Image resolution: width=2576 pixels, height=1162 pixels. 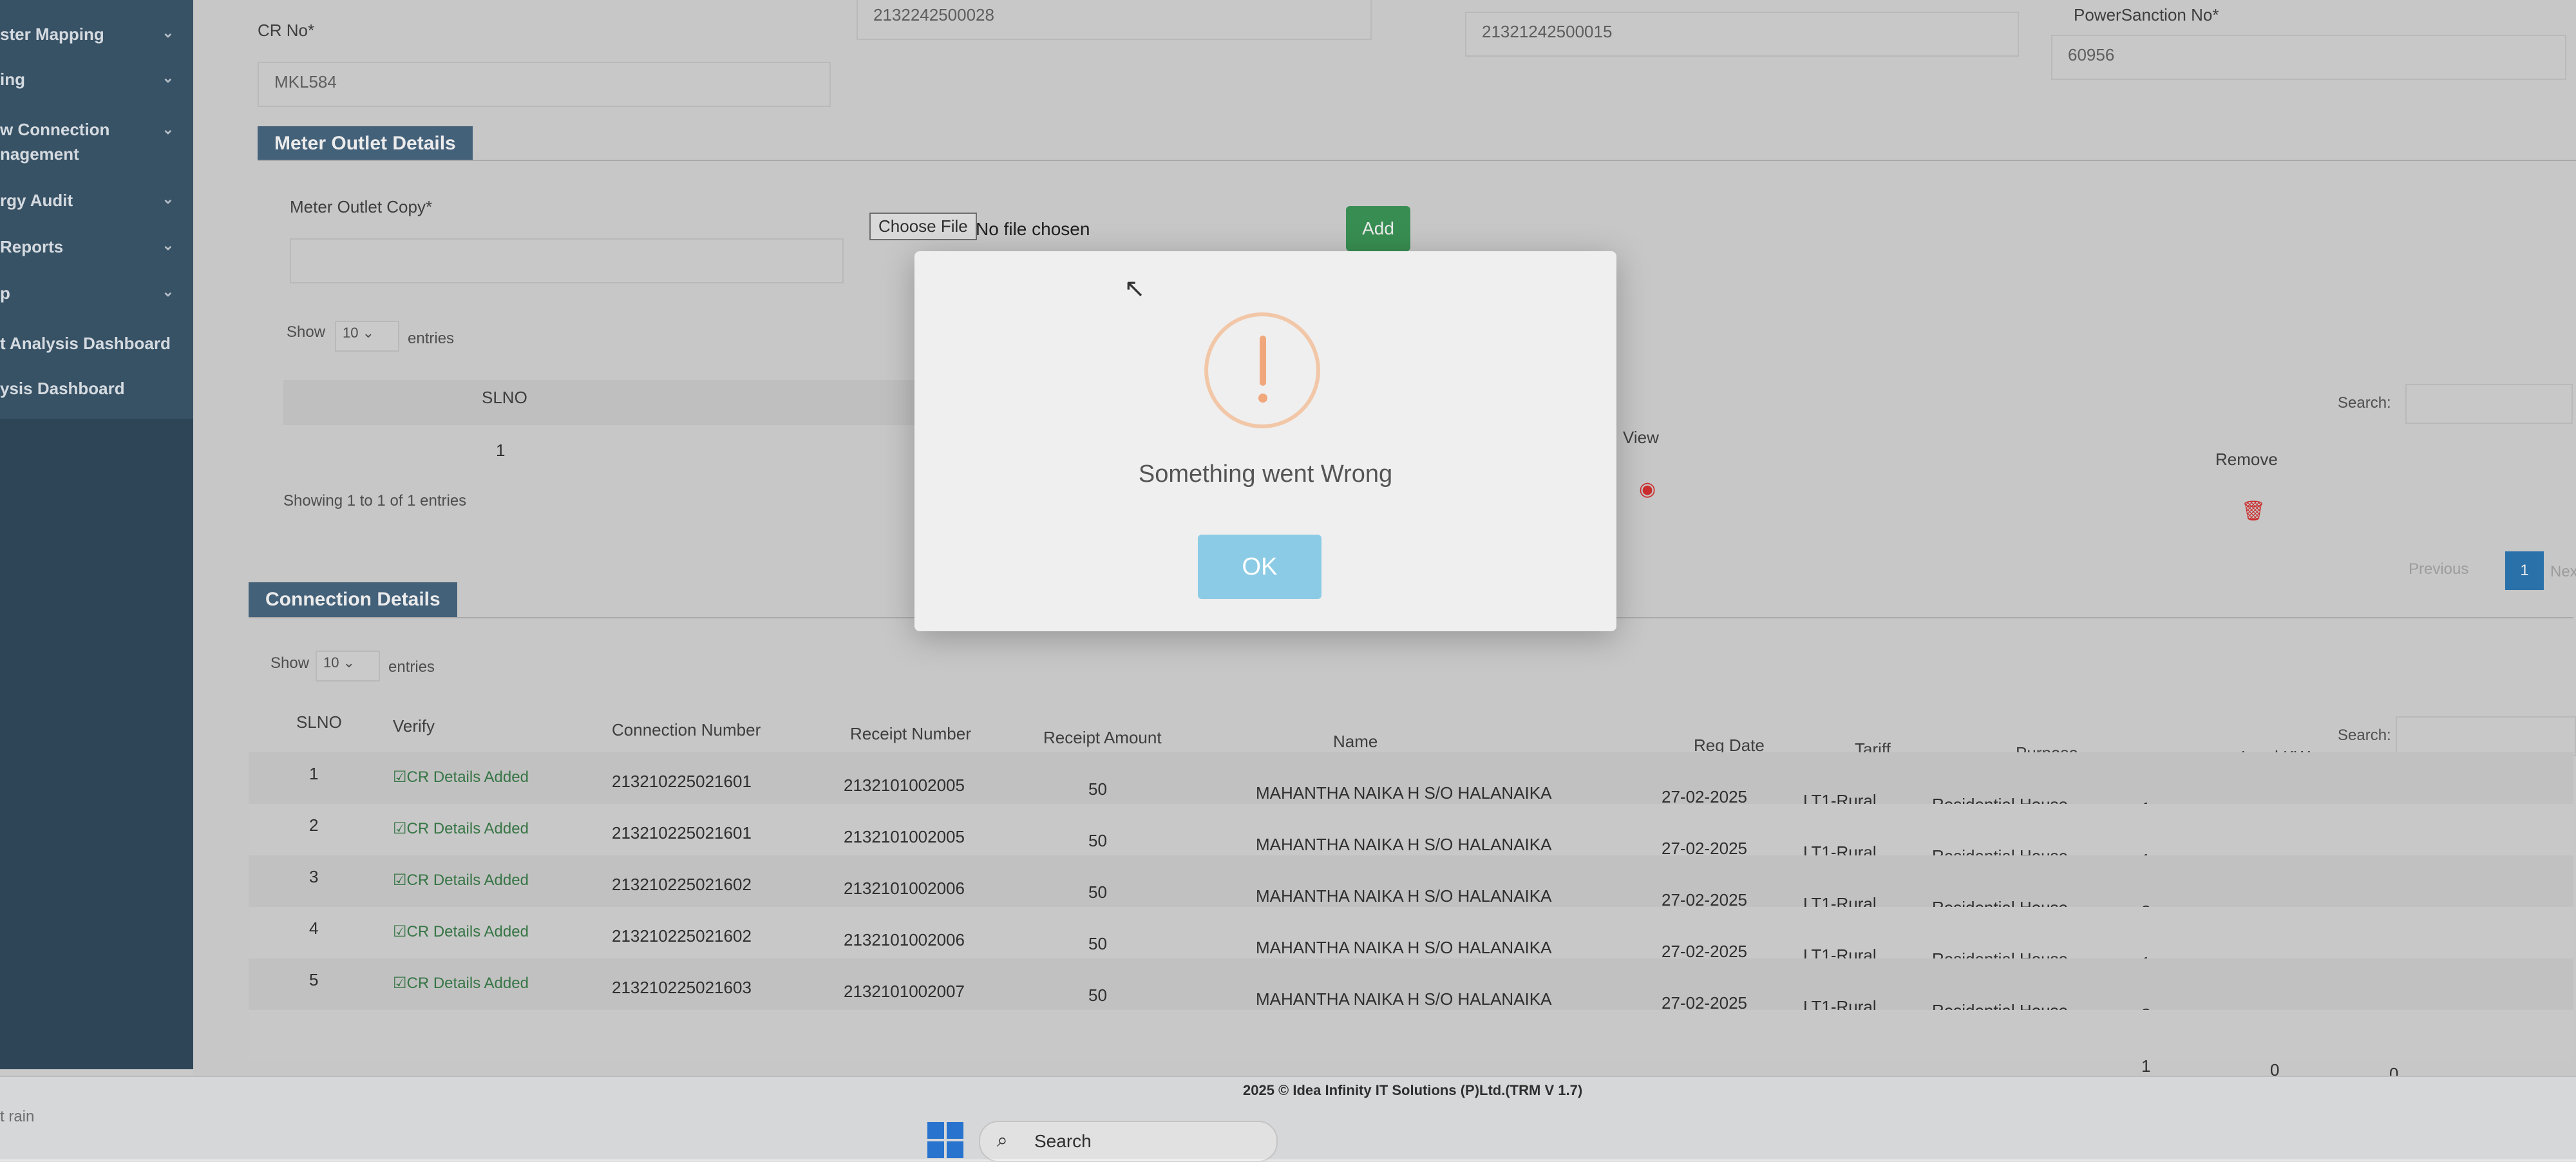 What do you see at coordinates (1265, 441) in the screenshot?
I see `error-dialog: Something went Wrong OK` at bounding box center [1265, 441].